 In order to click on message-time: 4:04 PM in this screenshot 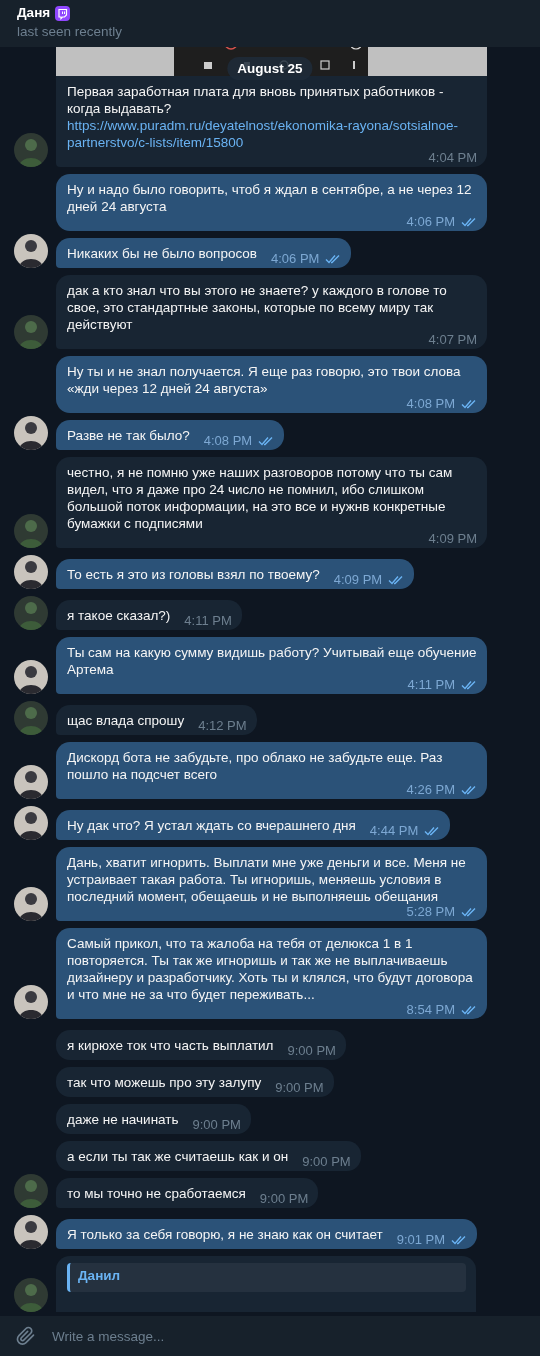, I will do `click(452, 157)`.